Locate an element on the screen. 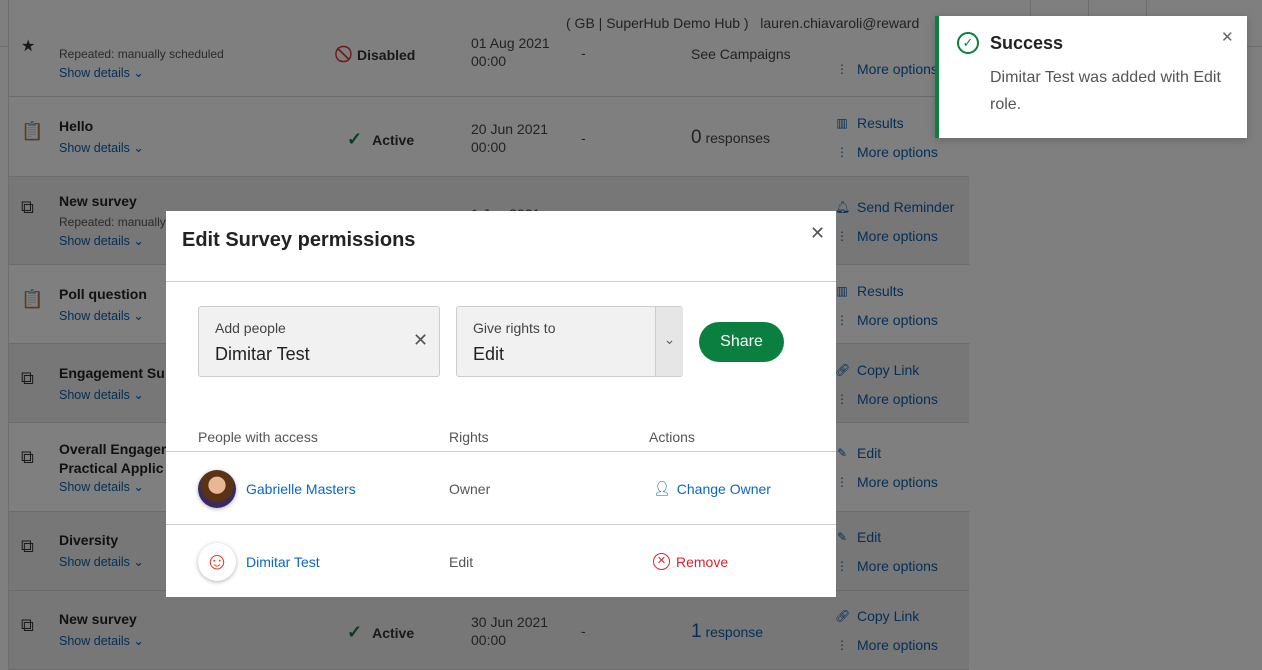 Image resolution: width=1262 pixels, height=670 pixels. divider is located at coordinates (501, 281).